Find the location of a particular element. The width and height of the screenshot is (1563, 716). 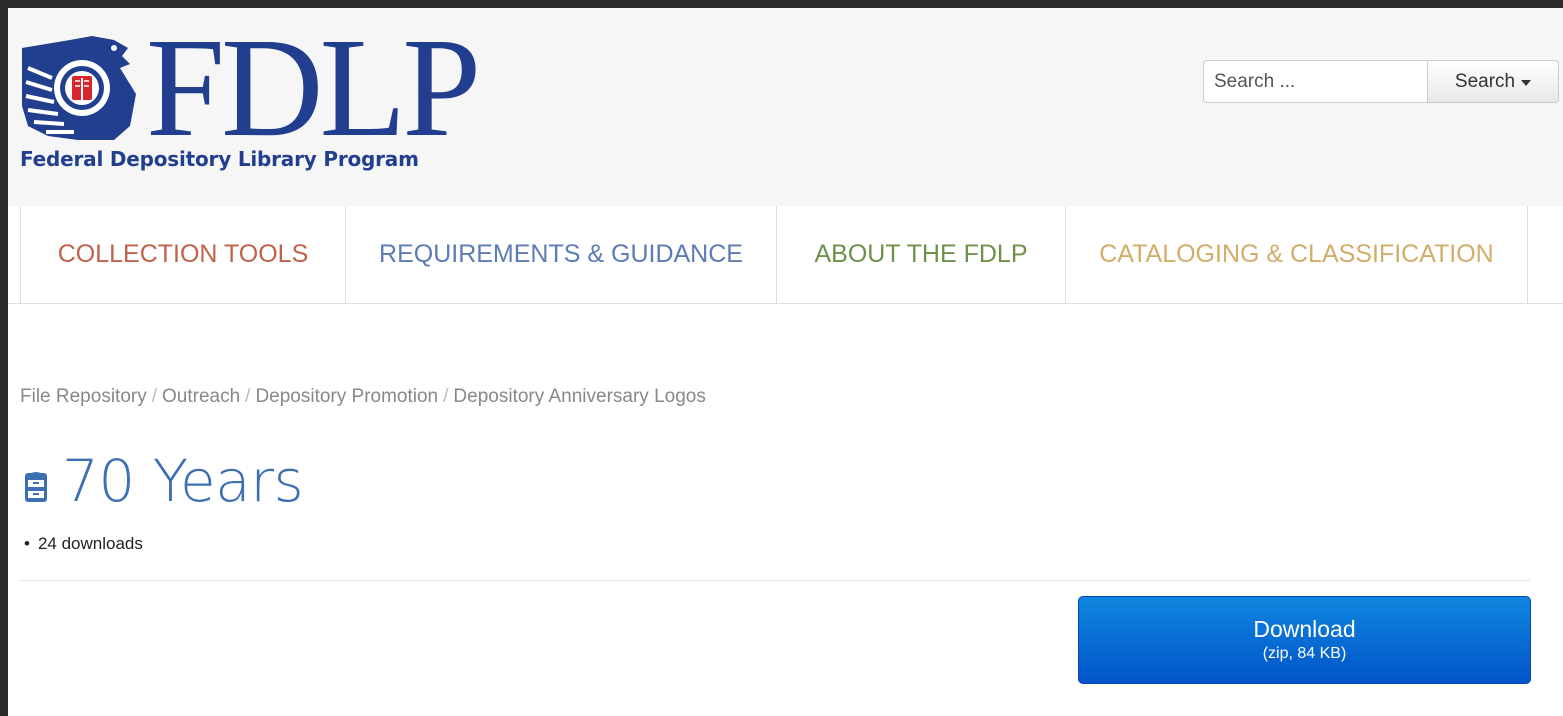

download-count: • 24 downloads is located at coordinates (83, 544).